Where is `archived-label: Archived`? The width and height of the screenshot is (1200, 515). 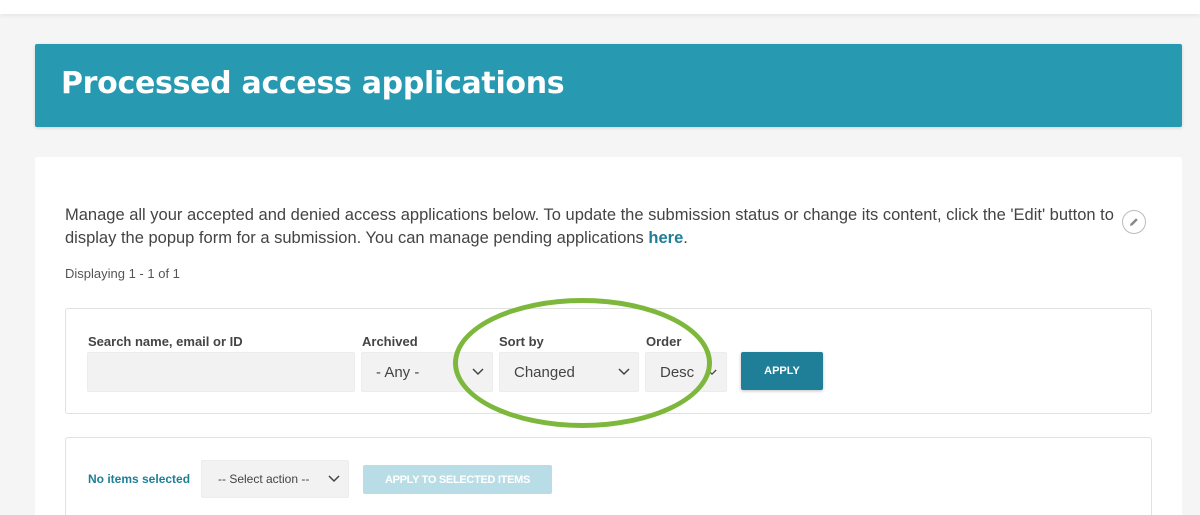
archived-label: Archived is located at coordinates (390, 341).